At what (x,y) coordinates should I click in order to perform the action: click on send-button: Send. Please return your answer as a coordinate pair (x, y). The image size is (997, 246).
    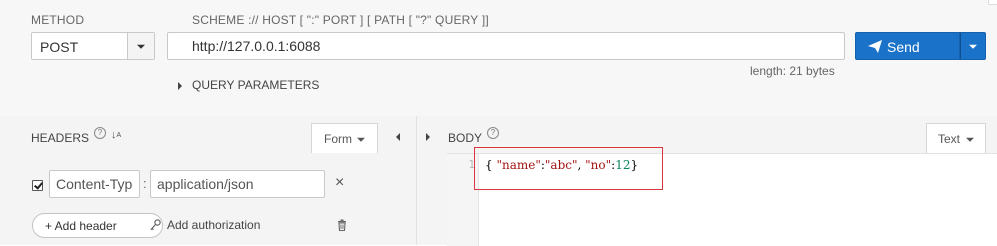
    Looking at the image, I should click on (907, 46).